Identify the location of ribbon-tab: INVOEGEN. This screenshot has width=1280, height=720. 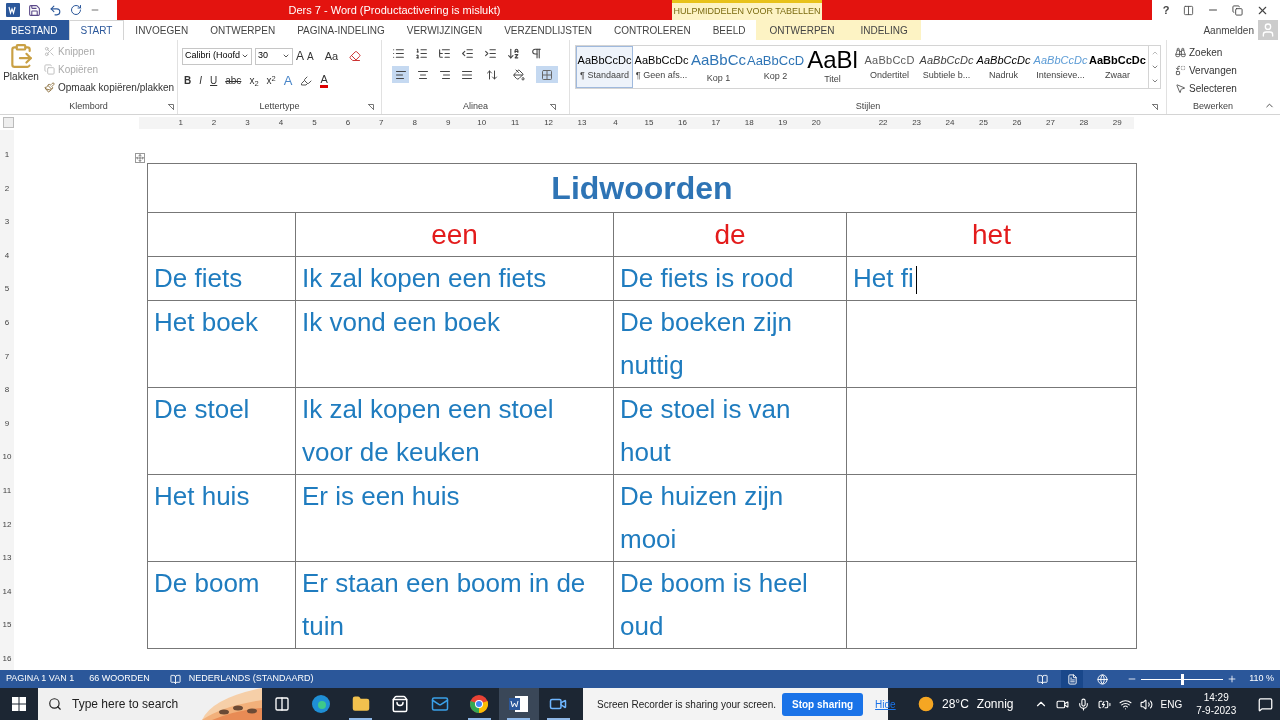
(162, 30).